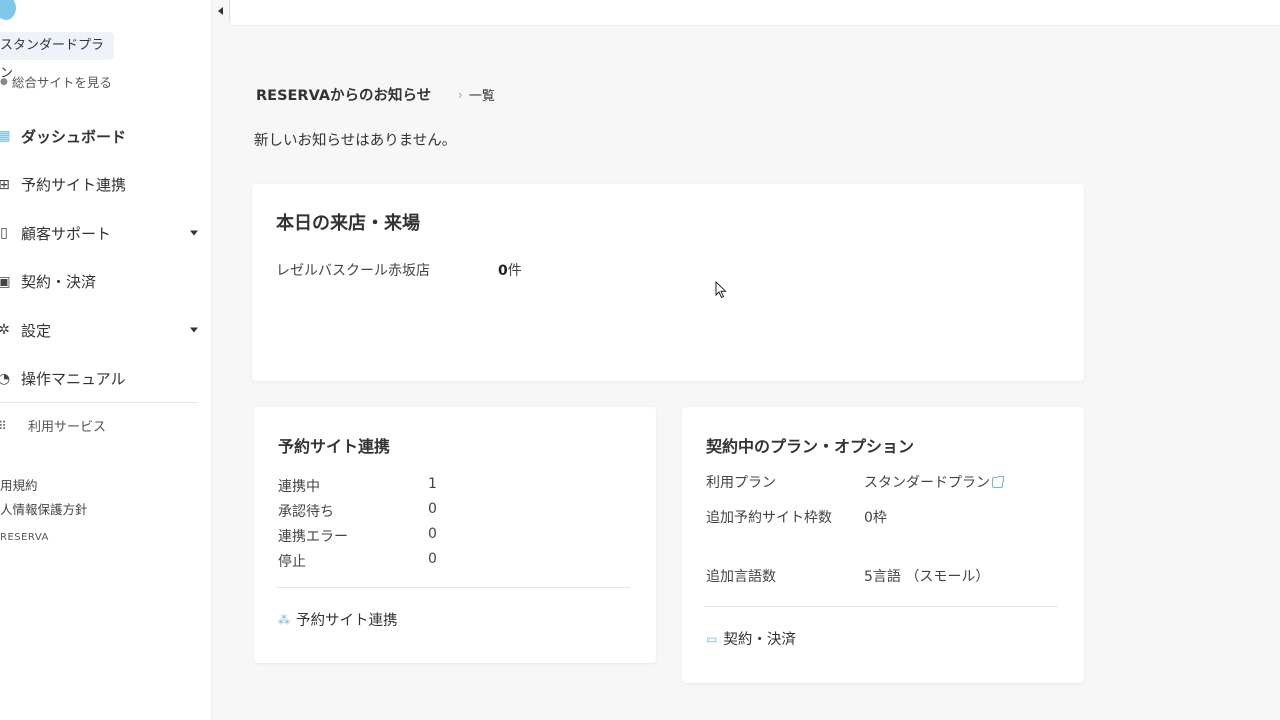 This screenshot has height=720, width=1280. I want to click on plan-card-title: 契約中のプラン・オプション, so click(810, 446).